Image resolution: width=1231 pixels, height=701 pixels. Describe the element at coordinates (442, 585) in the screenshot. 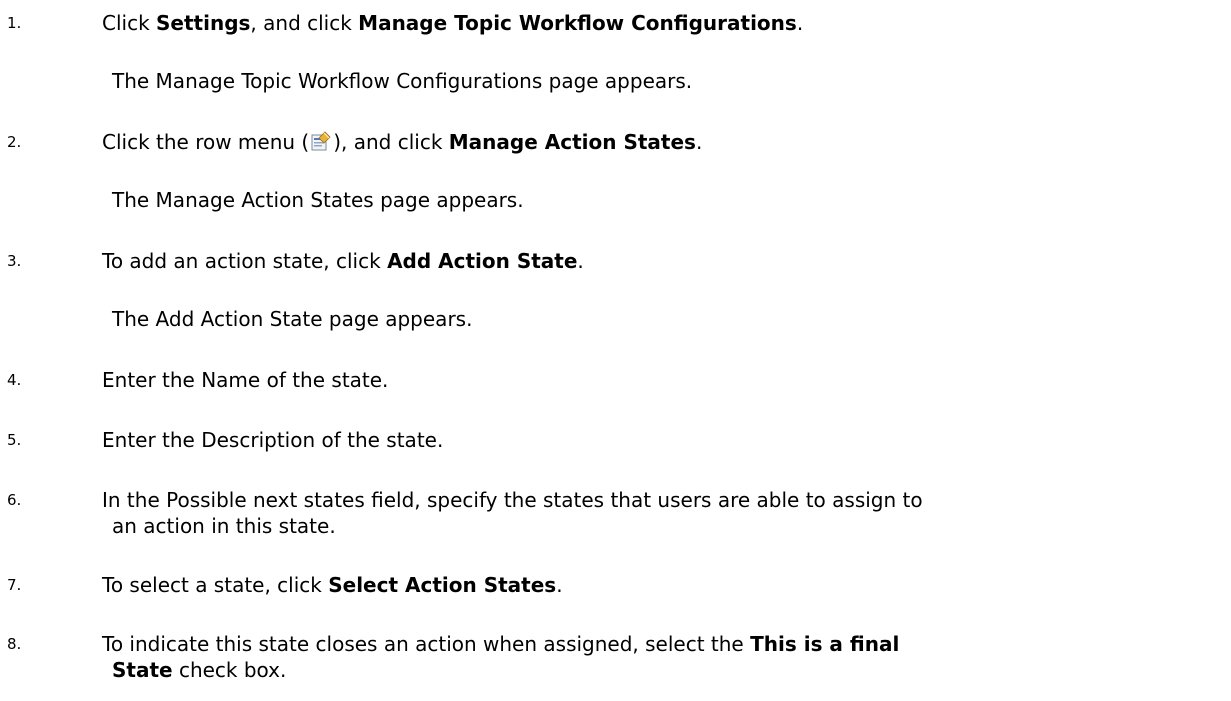

I see `ui-term-select-action-states: Select Action States` at that location.